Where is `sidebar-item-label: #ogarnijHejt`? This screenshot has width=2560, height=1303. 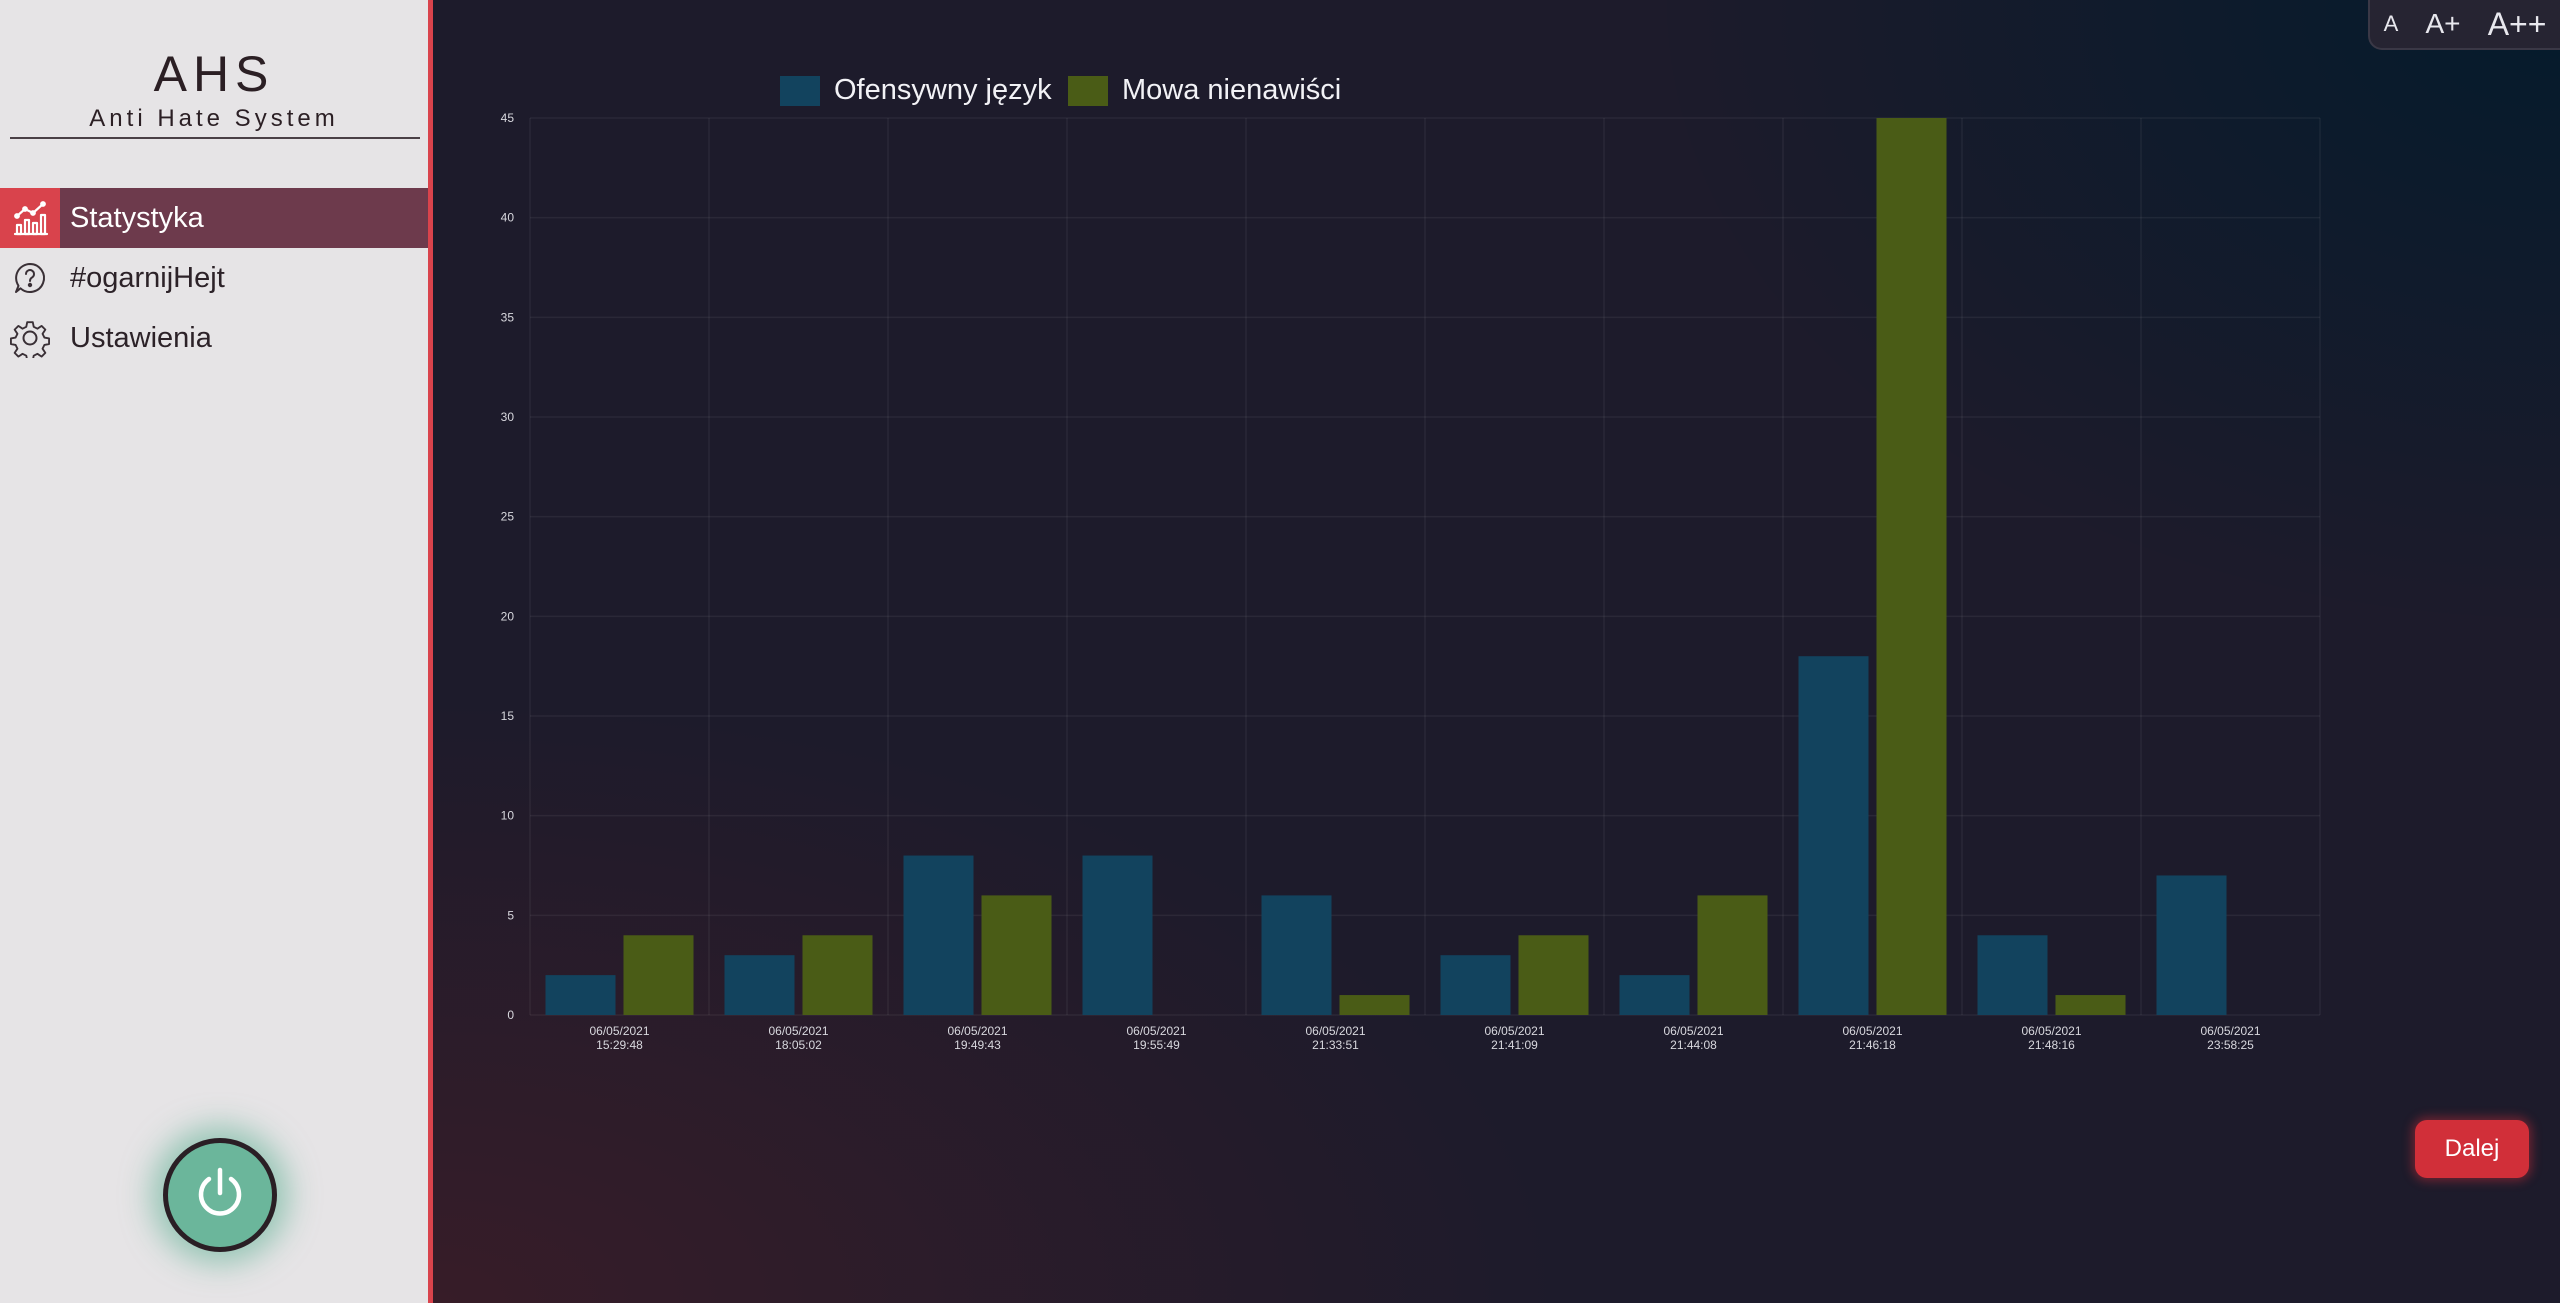 sidebar-item-label: #ogarnijHejt is located at coordinates (147, 277).